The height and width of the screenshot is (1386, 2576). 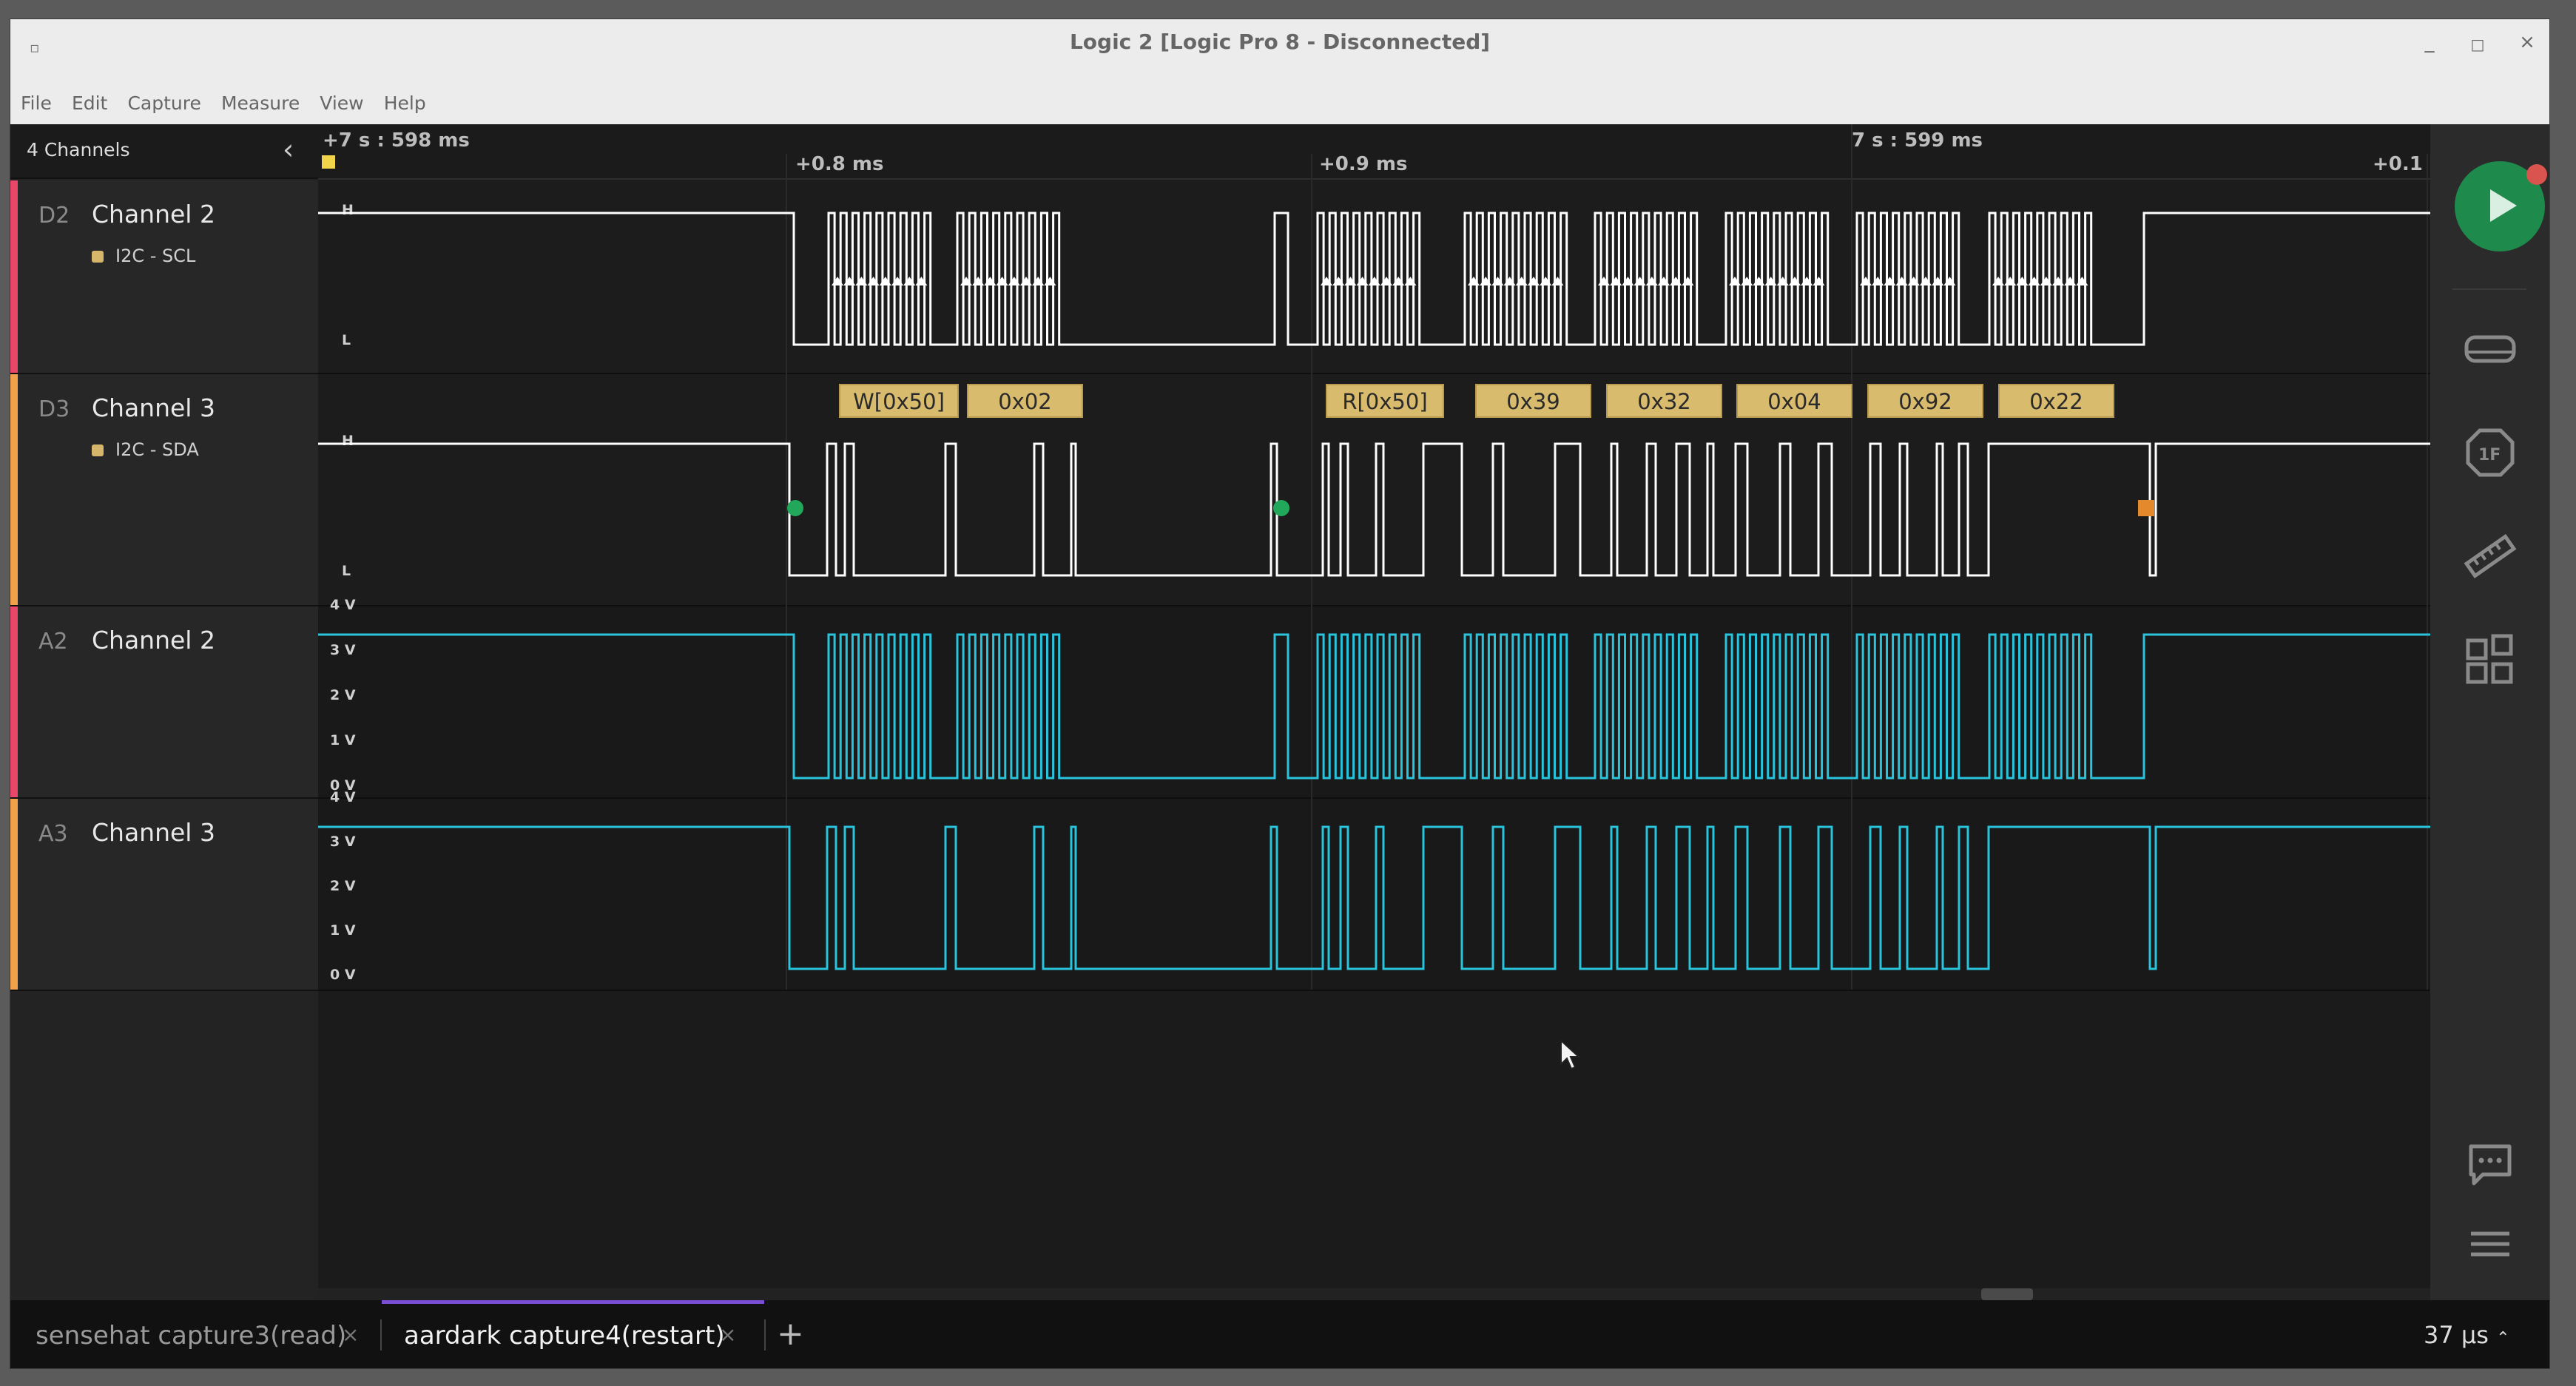 I want to click on close-icon: ×, so click(x=2527, y=42).